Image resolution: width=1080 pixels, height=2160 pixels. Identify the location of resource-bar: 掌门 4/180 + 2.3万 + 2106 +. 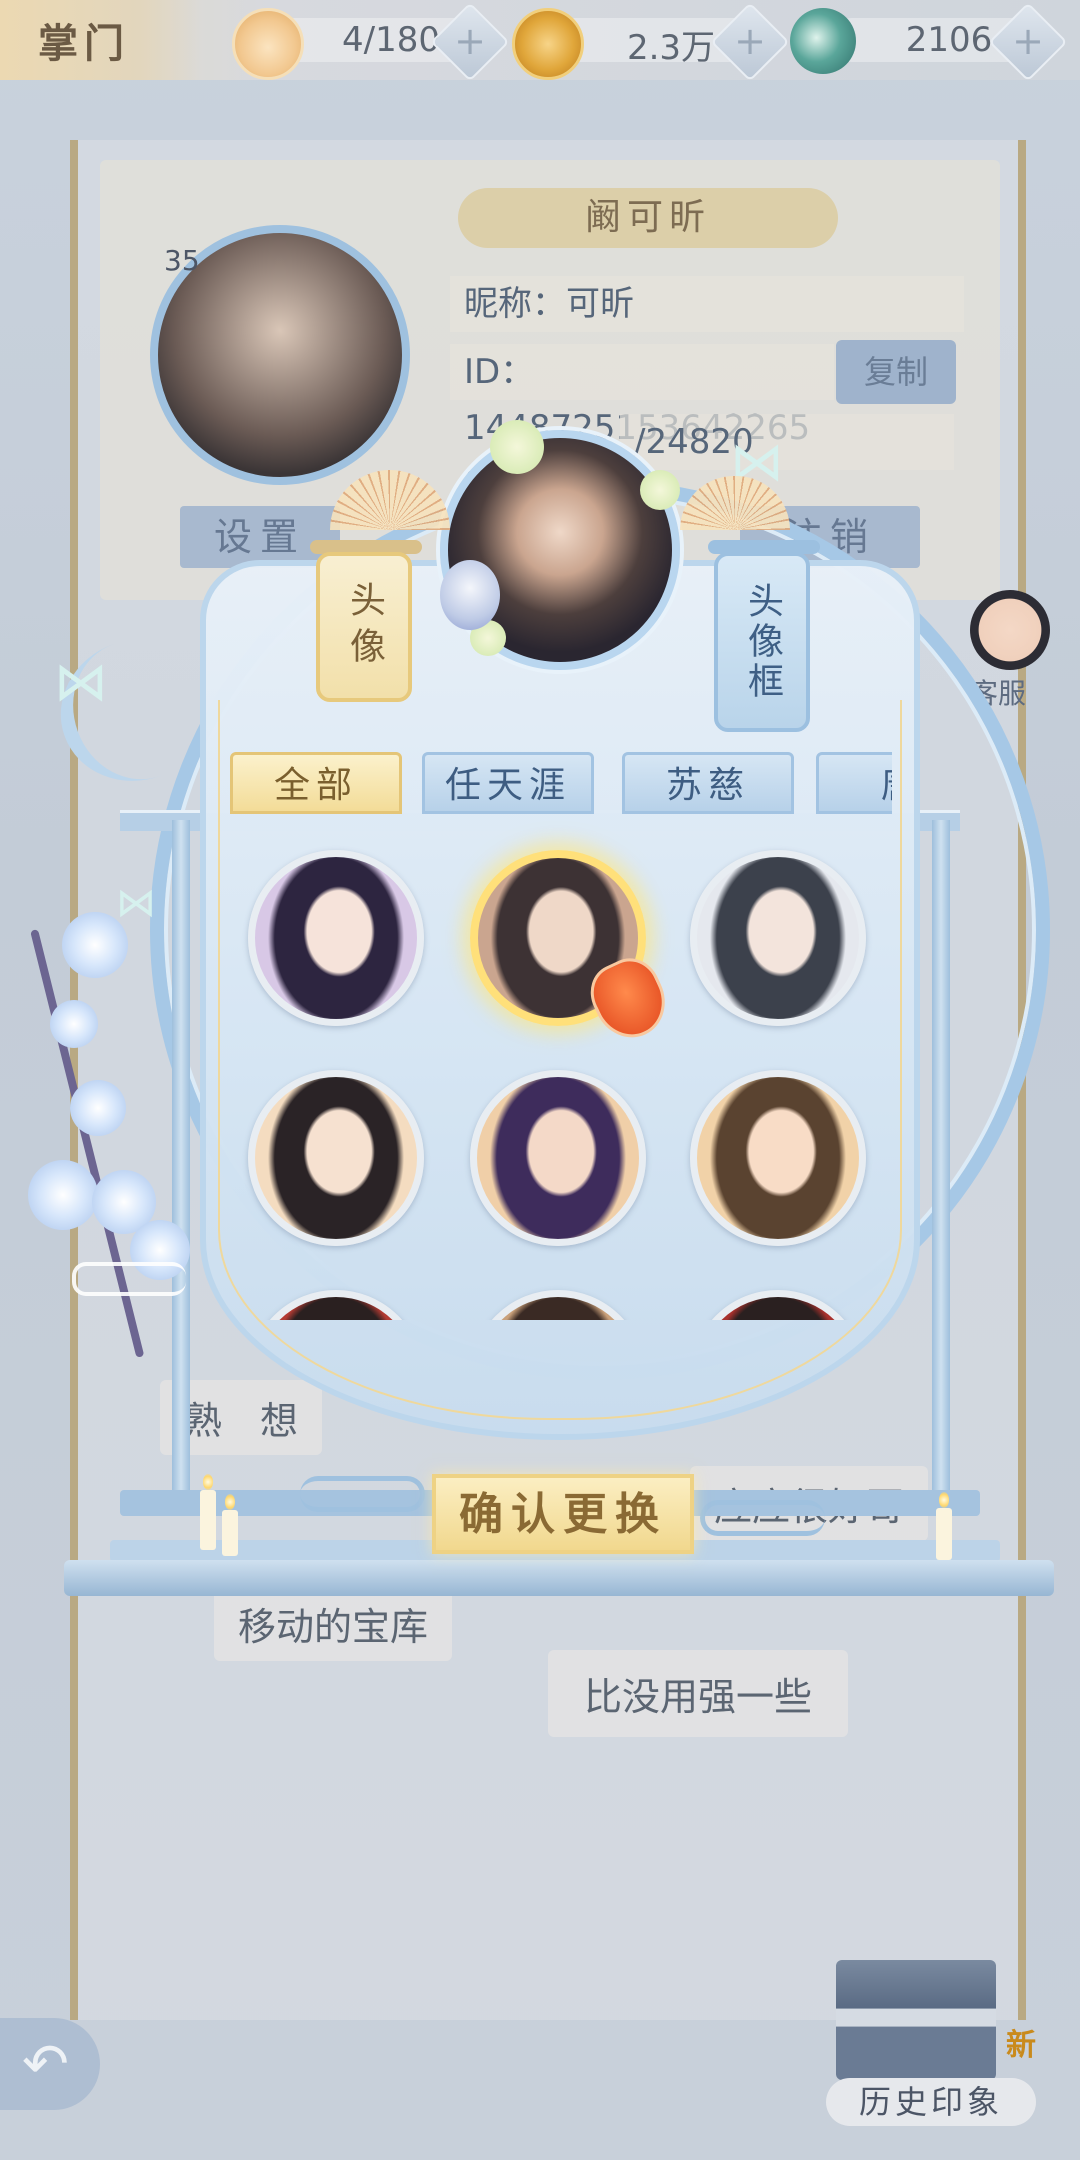
(540, 41).